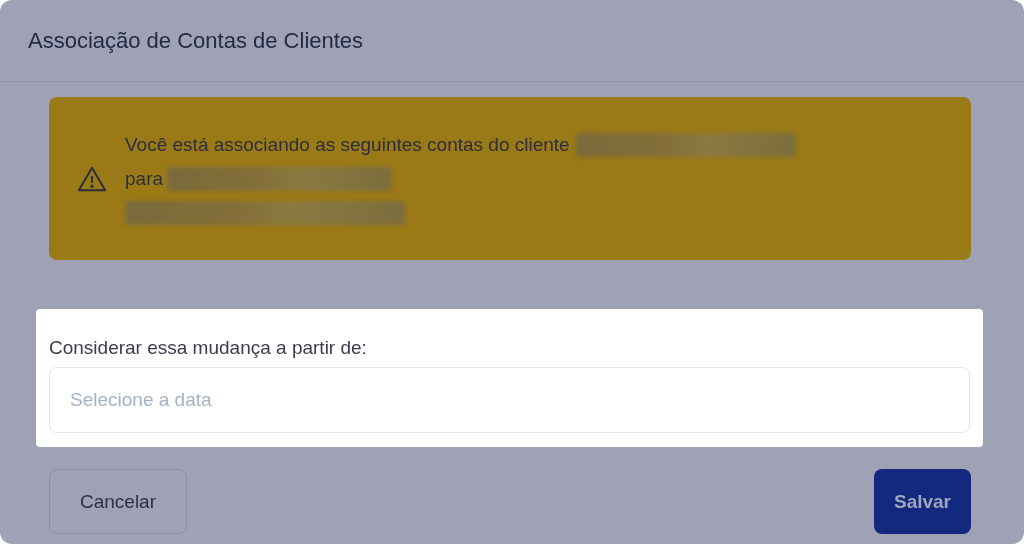 This screenshot has height=544, width=1024. What do you see at coordinates (144, 178) in the screenshot?
I see `alert-text: para` at bounding box center [144, 178].